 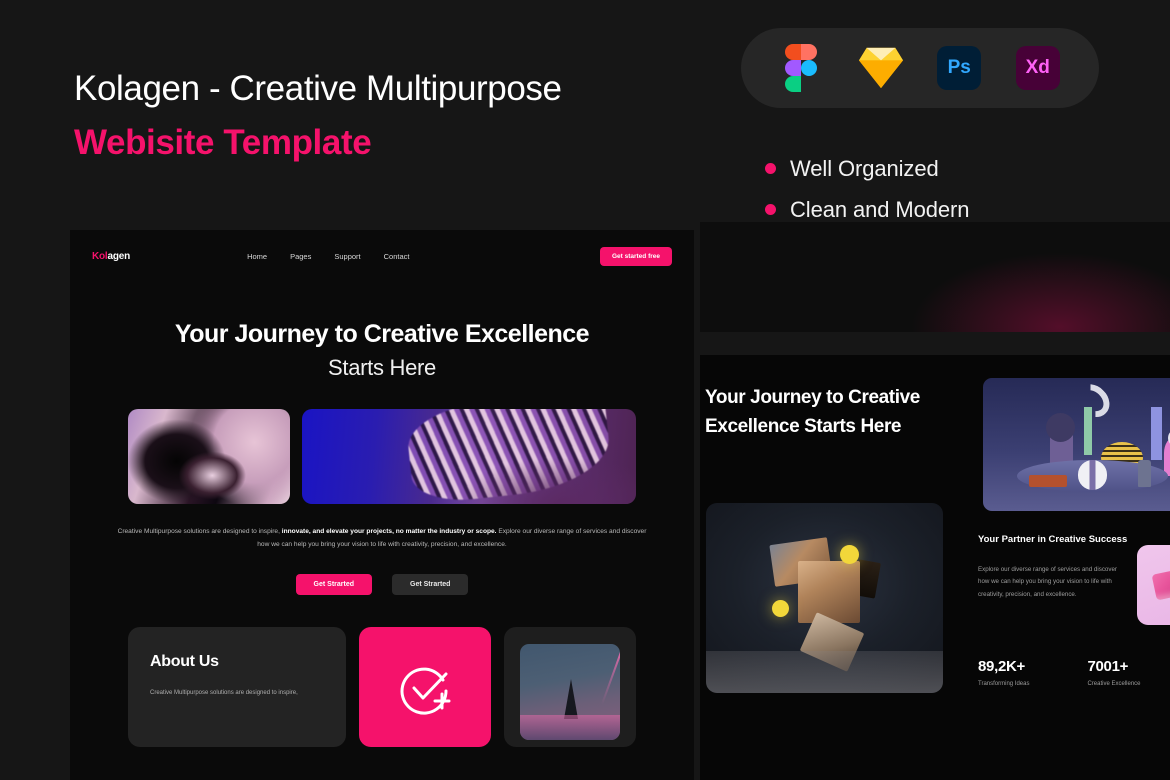 I want to click on stat-label: Creative Excellence, so click(x=1114, y=684).